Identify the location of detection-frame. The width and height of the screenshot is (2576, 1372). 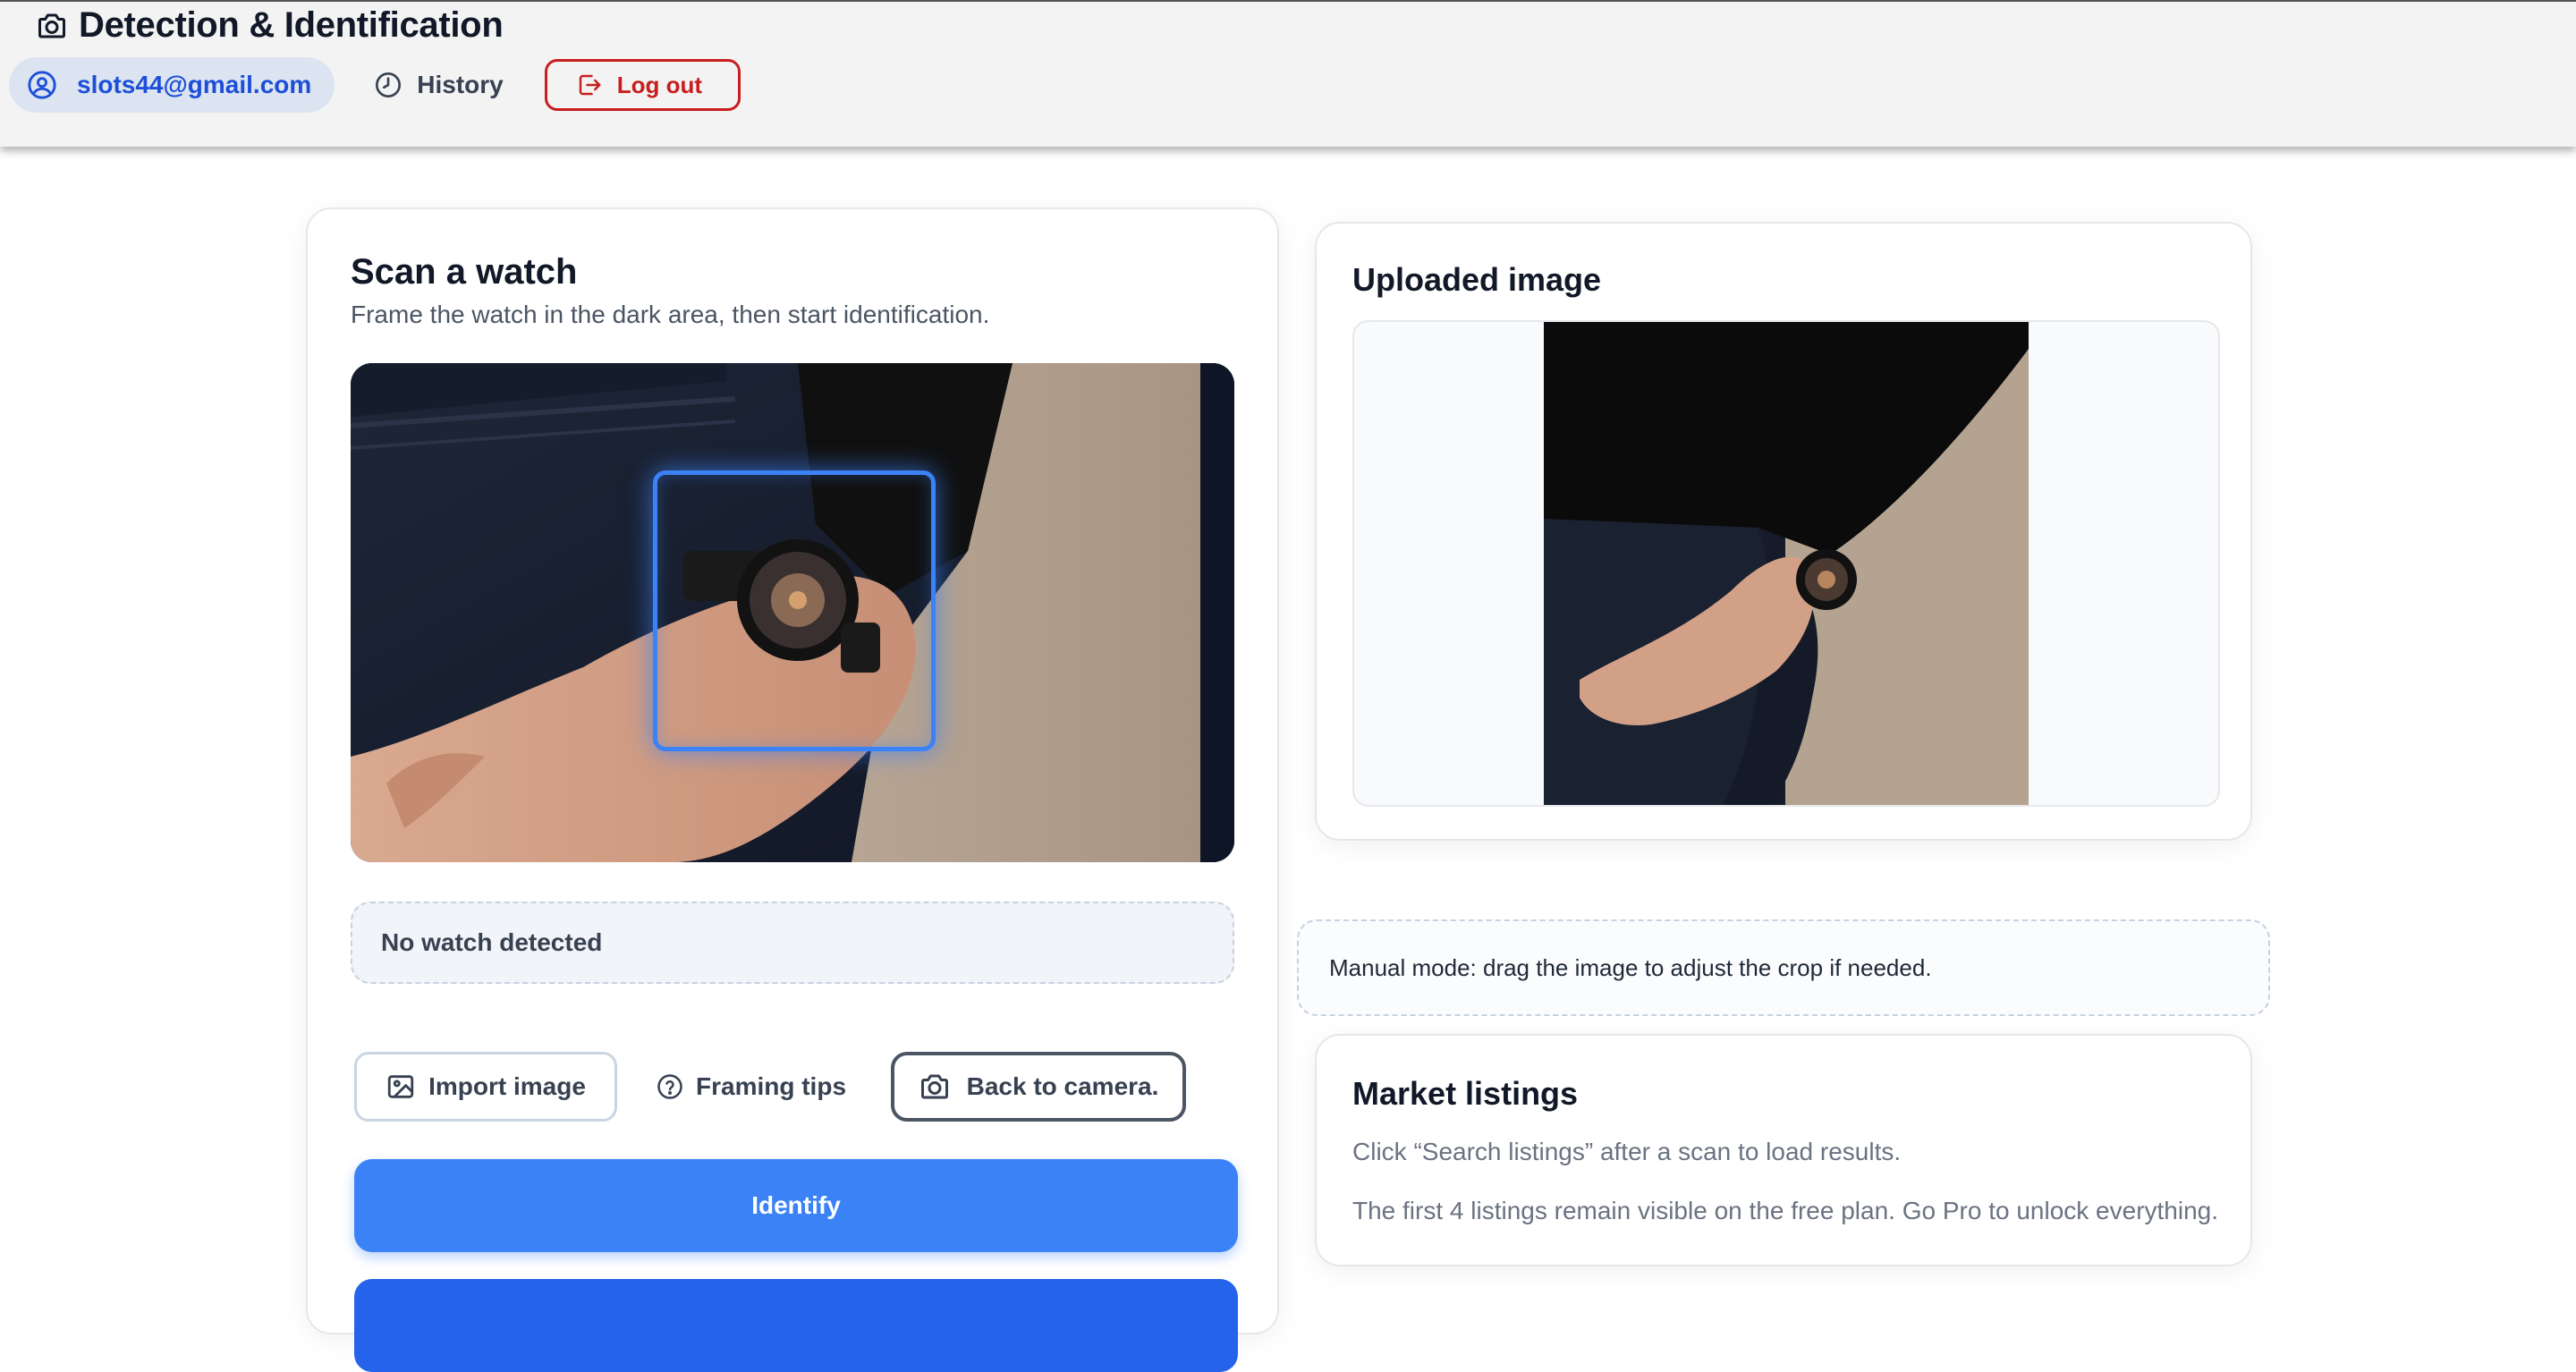
(794, 610).